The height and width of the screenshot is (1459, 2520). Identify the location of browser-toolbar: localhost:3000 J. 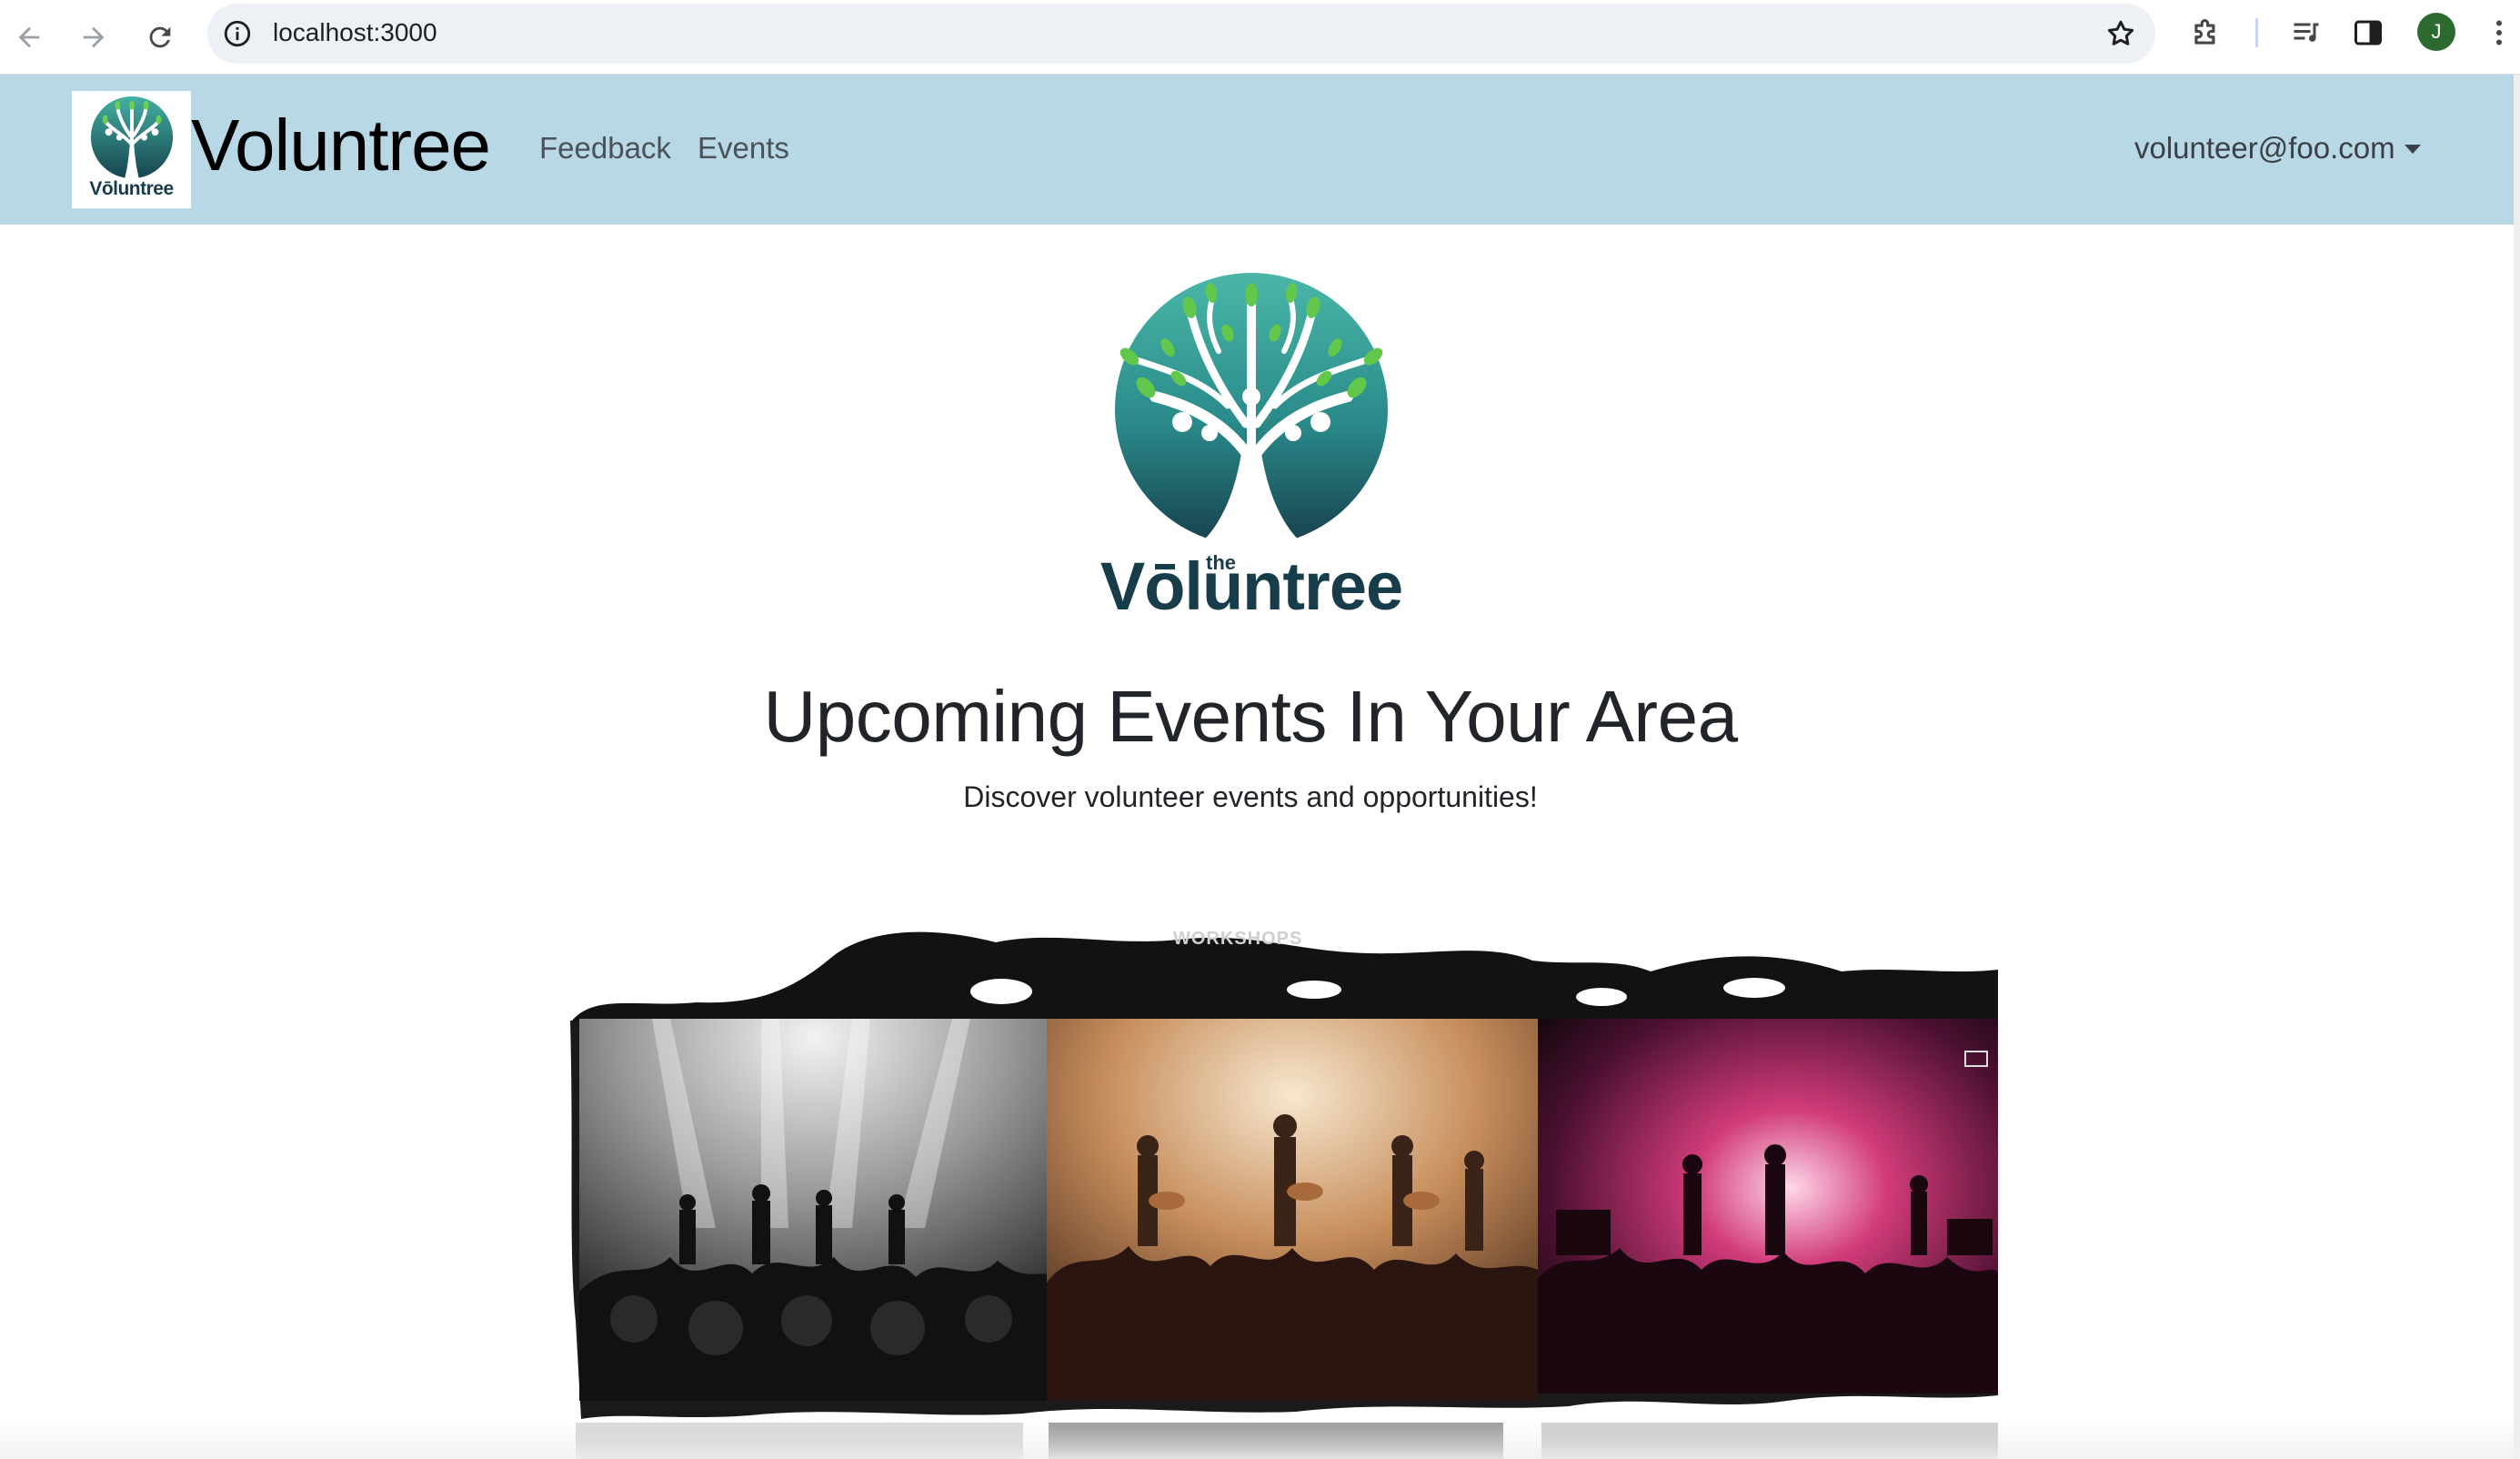
(1260, 38).